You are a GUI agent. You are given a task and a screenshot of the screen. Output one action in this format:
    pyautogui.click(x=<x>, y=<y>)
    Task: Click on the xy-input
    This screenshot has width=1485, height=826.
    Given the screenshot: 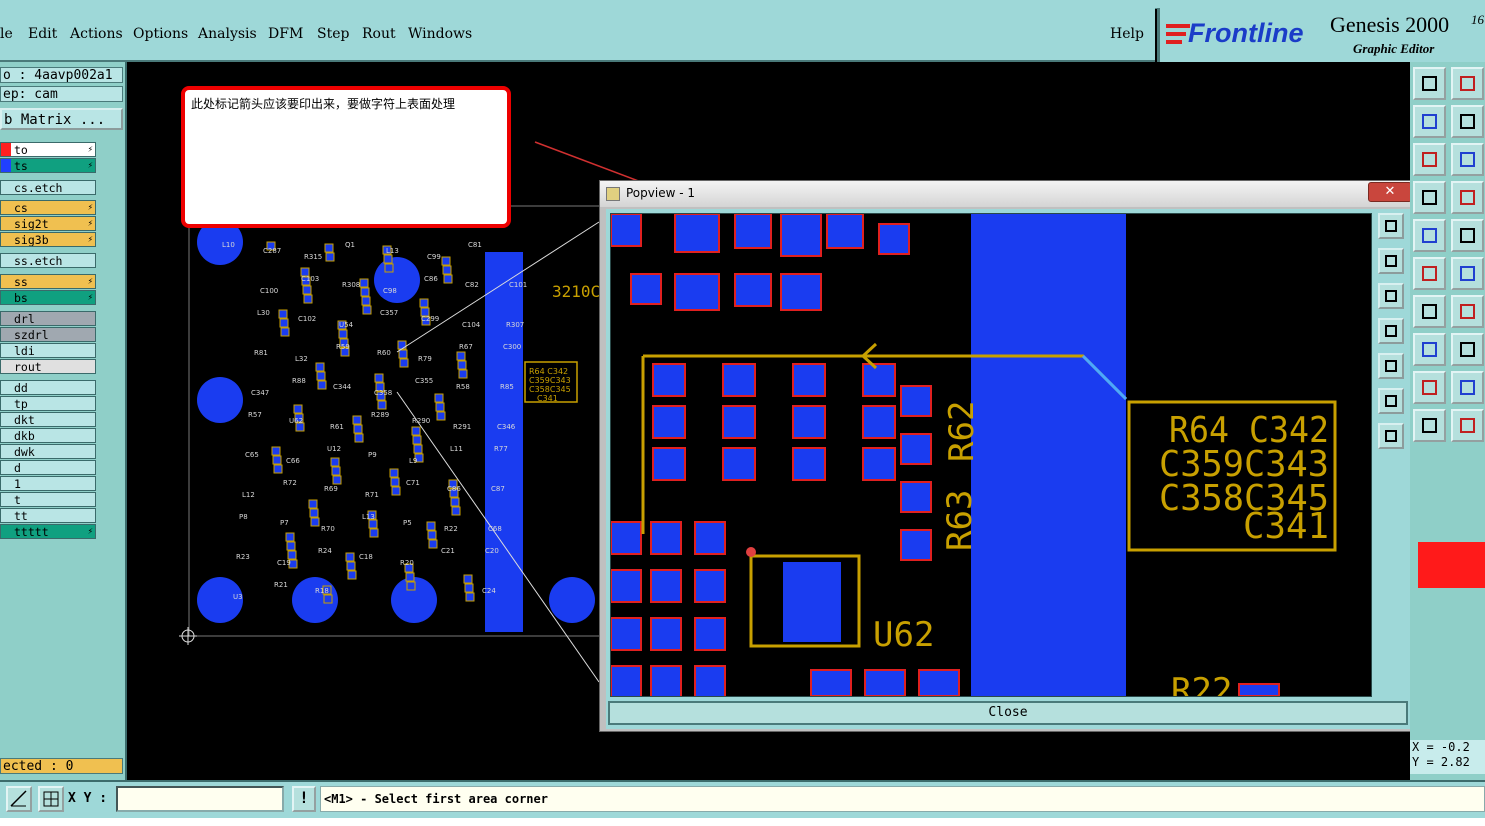 What is the action you would take?
    pyautogui.click(x=200, y=799)
    